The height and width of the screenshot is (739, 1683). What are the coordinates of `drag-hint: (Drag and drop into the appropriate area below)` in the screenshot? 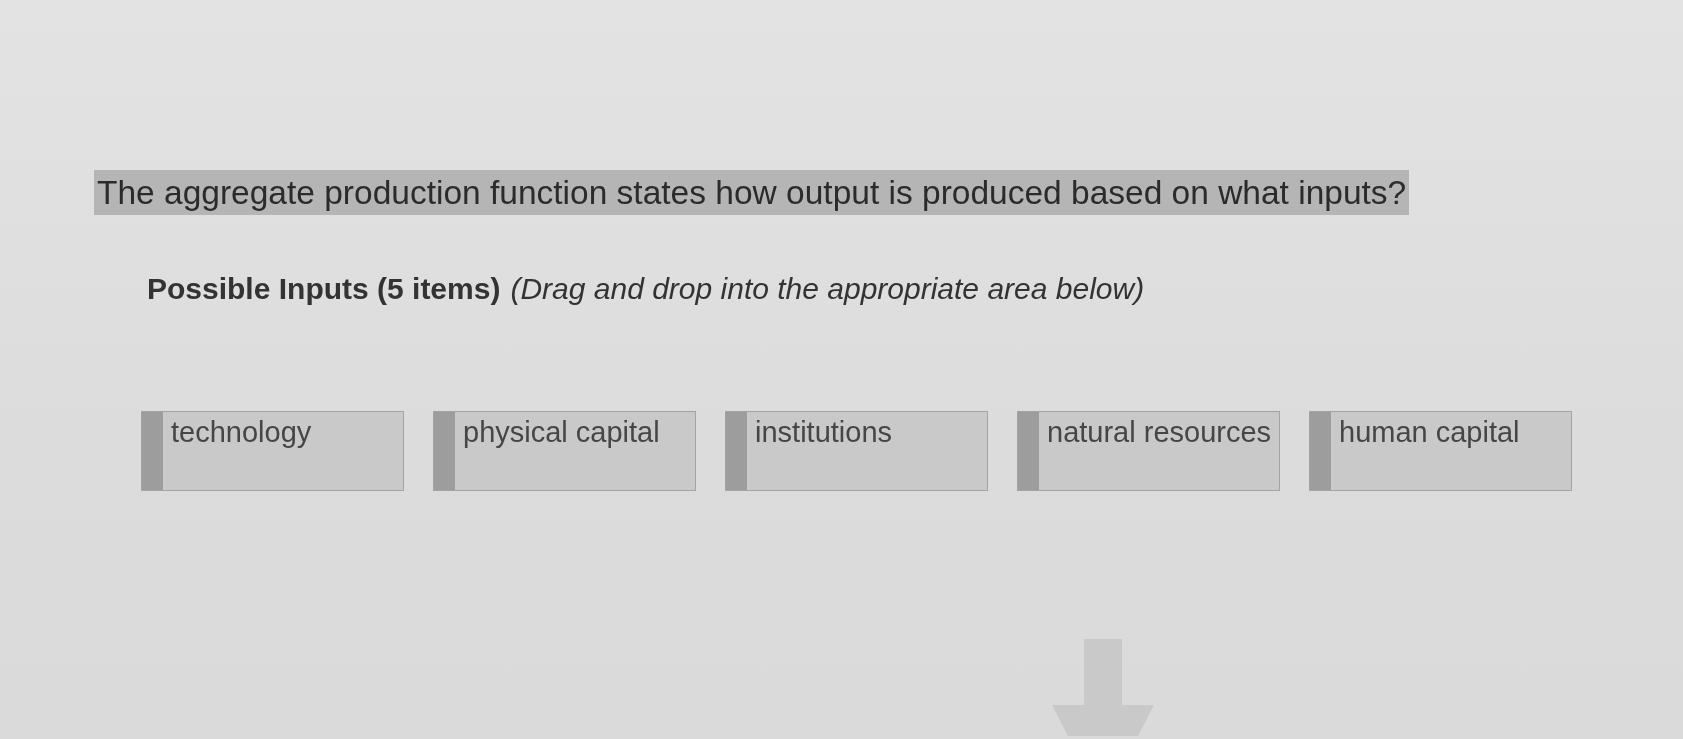 It's located at (827, 289).